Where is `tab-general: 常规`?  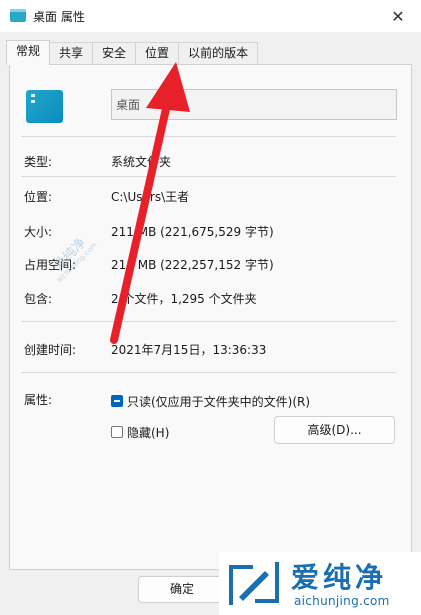 tab-general: 常规 is located at coordinates (28, 52).